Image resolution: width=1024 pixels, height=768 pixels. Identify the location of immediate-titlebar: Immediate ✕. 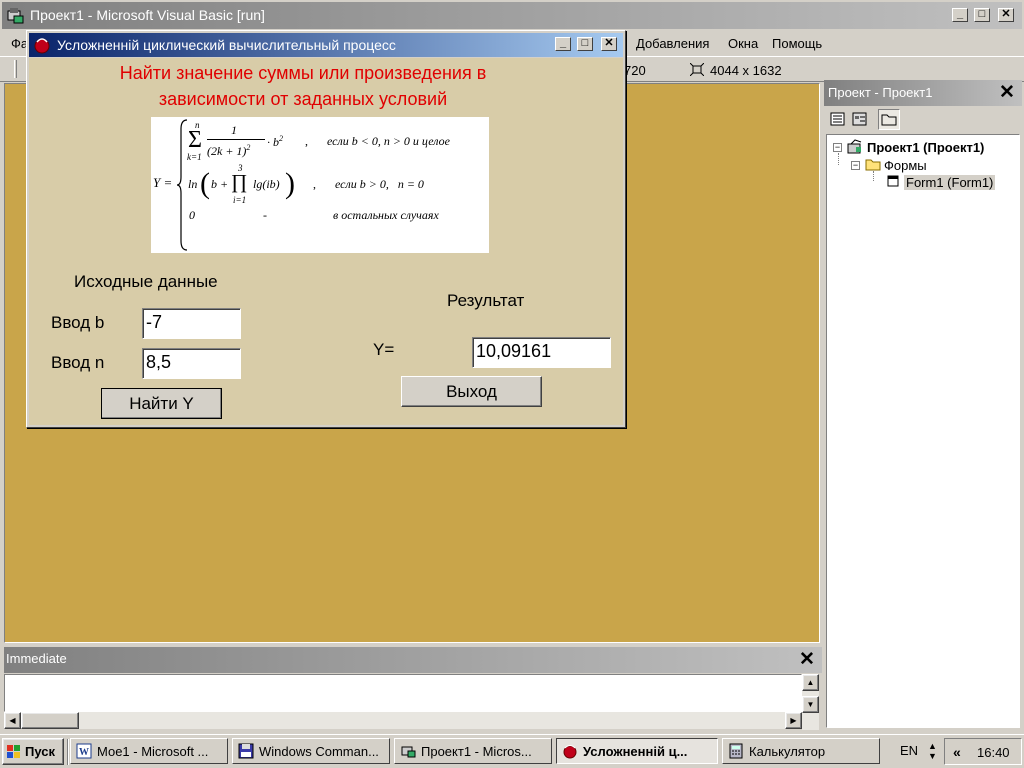
(413, 660).